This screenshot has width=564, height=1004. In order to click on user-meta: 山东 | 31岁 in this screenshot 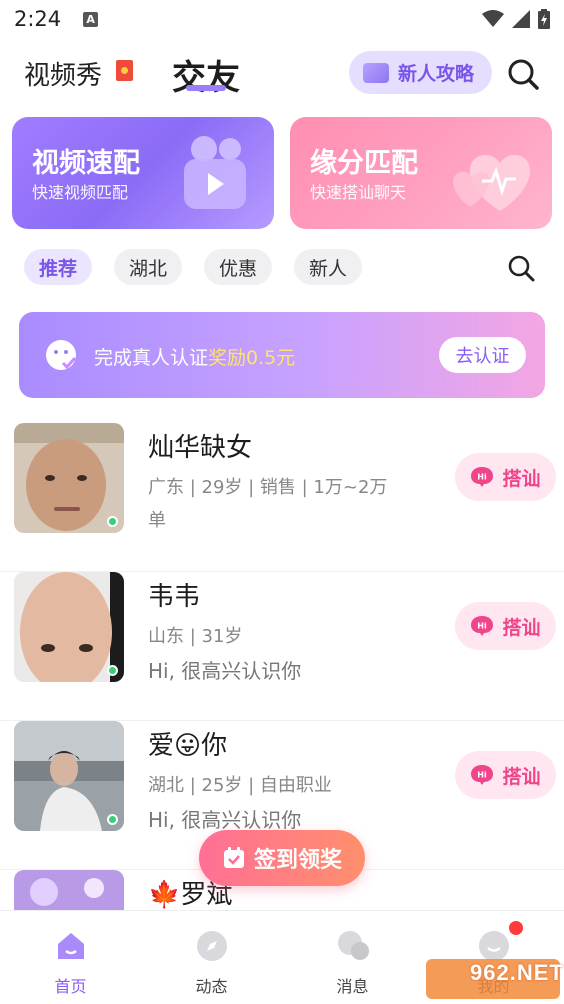, I will do `click(195, 636)`.